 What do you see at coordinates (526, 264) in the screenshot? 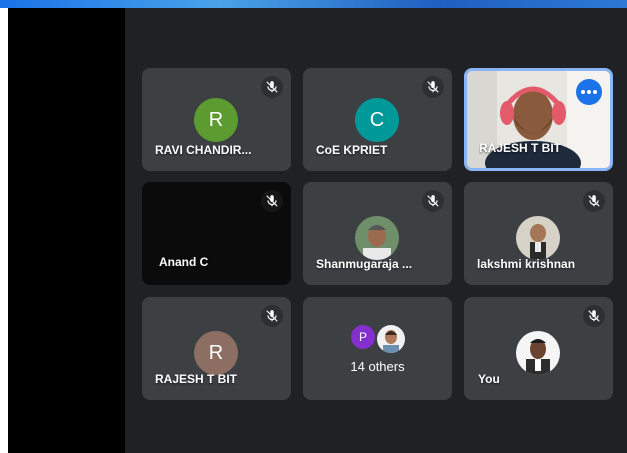
I see `participant-name: lakshmi krishnan` at bounding box center [526, 264].